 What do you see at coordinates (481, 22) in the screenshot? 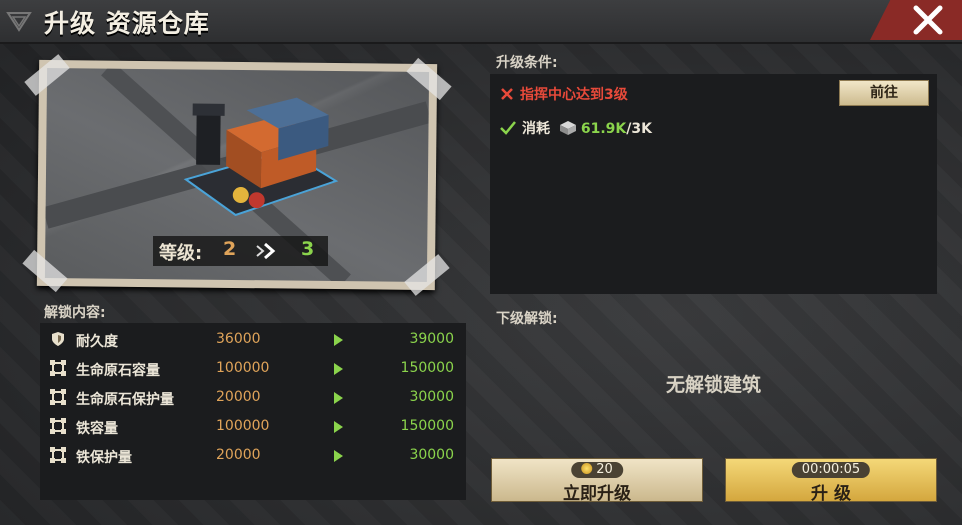
I see `title-bar: 升级 资源仓库` at bounding box center [481, 22].